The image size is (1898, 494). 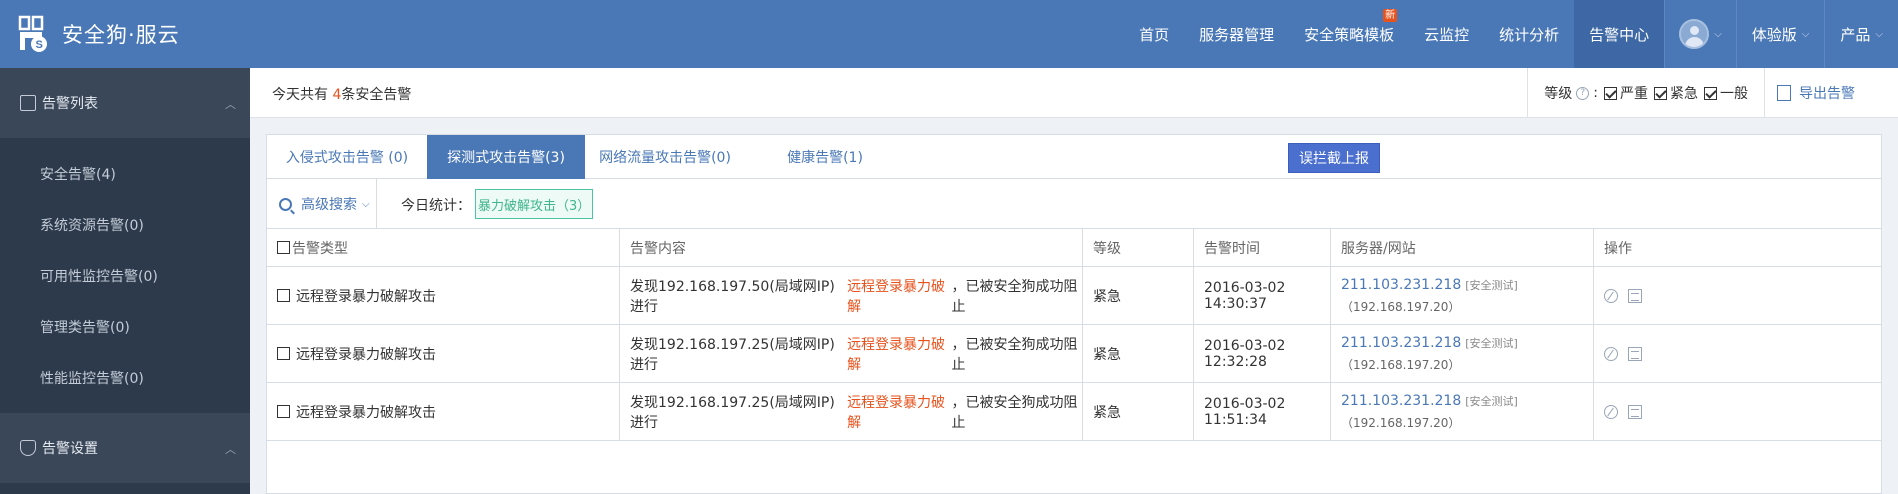 I want to click on nav-cloud-monitor: 云监控, so click(x=1446, y=34).